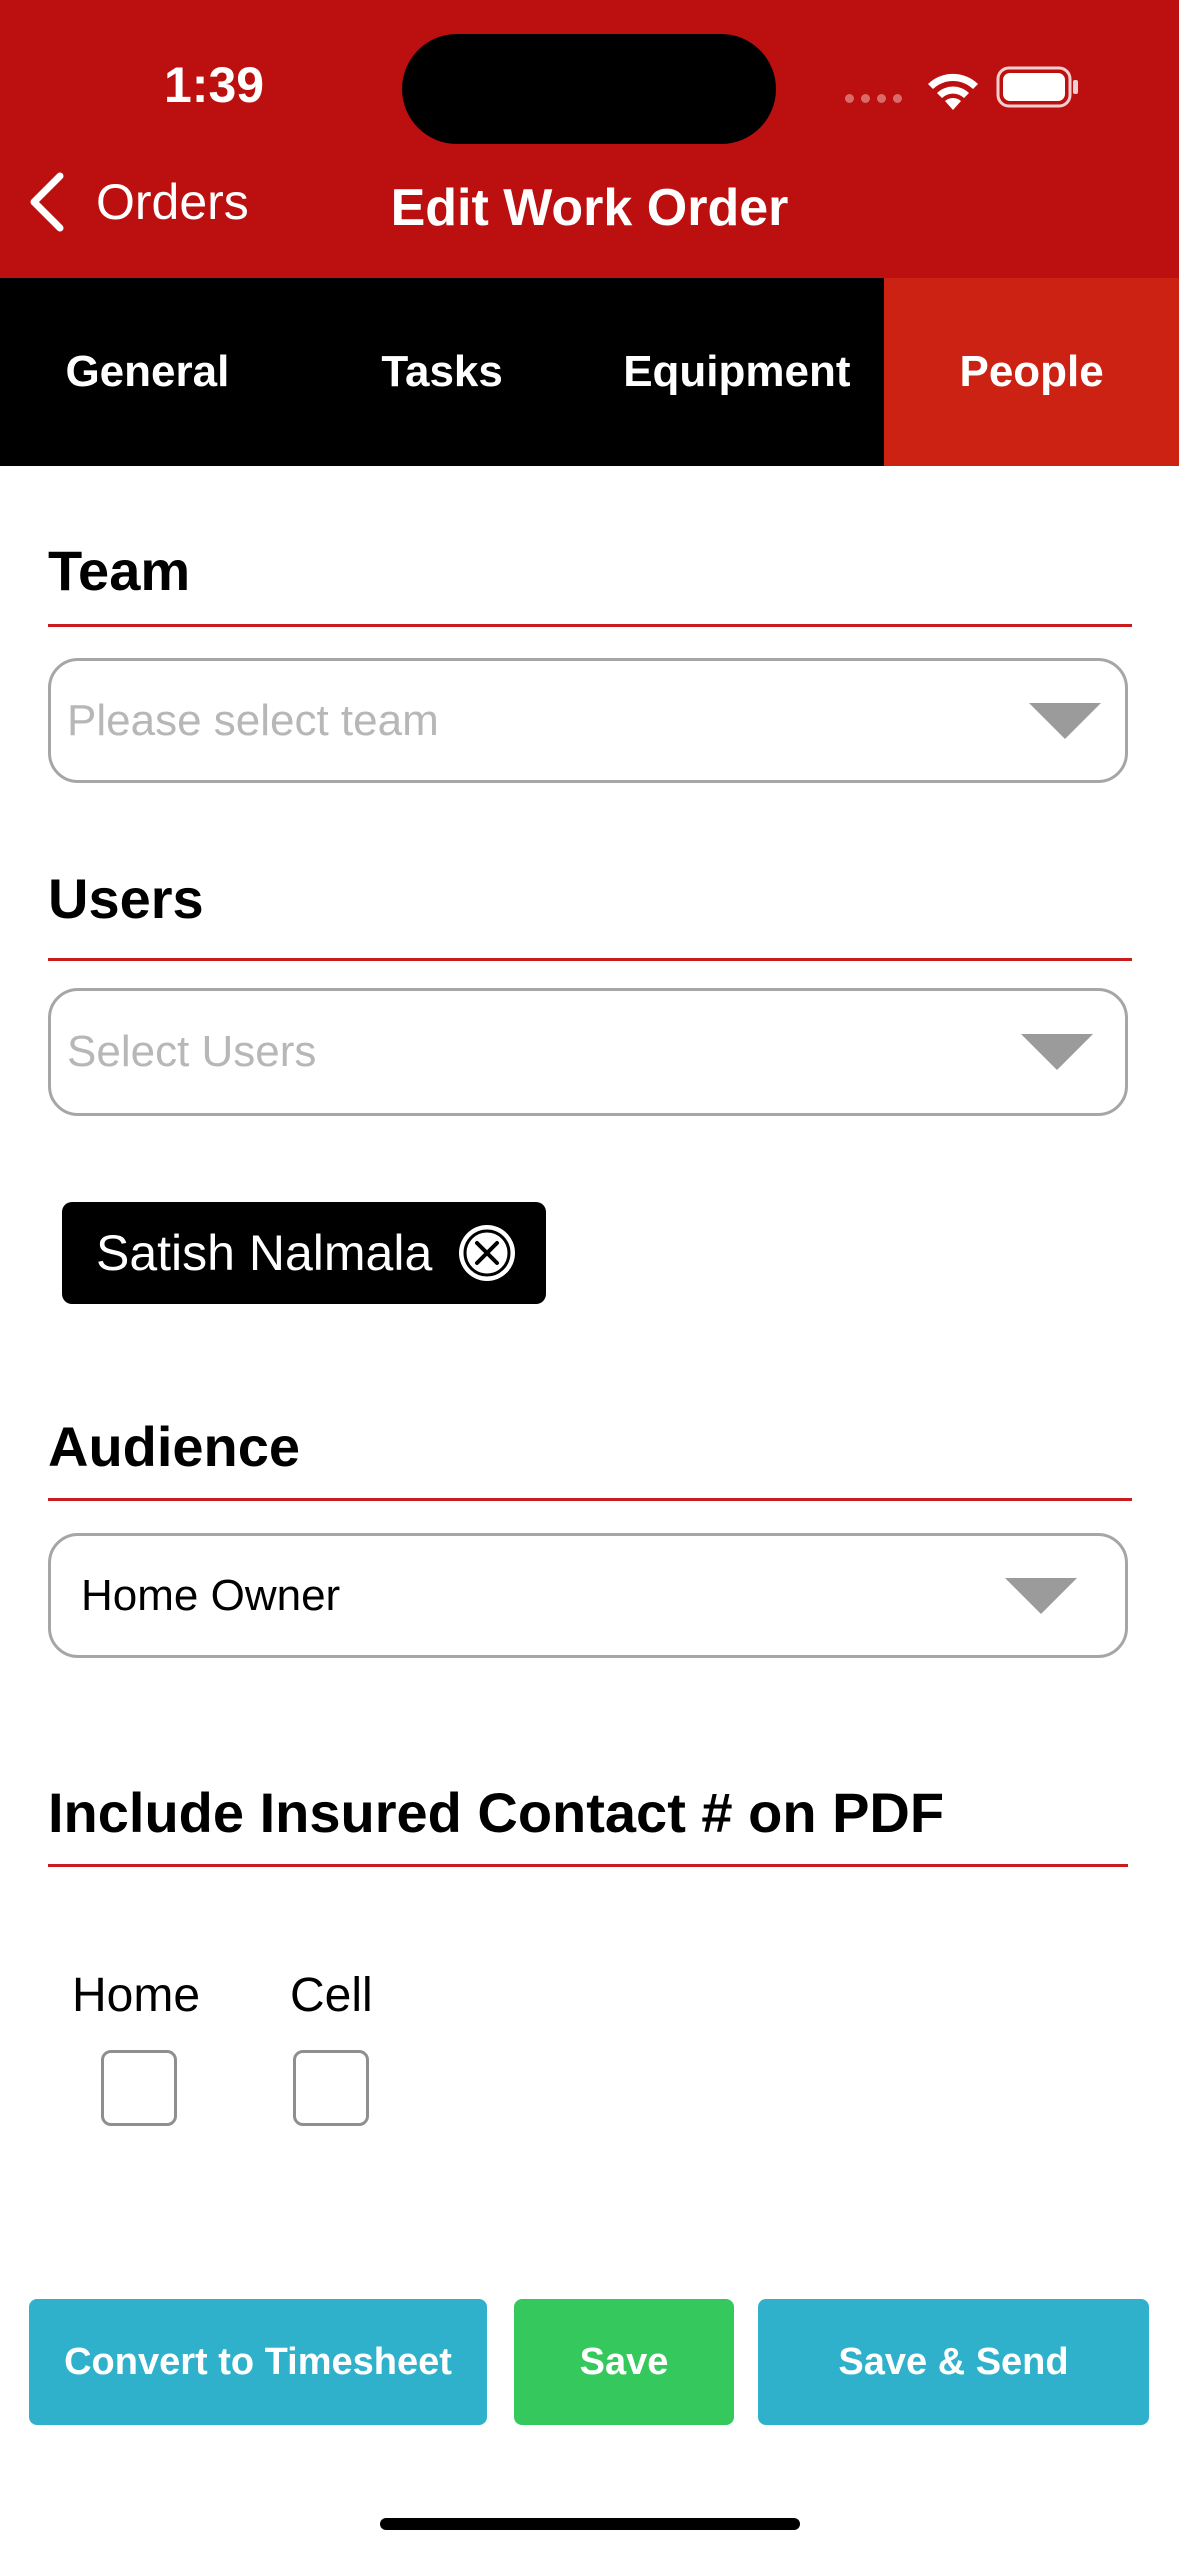  I want to click on audience-divider, so click(590, 1499).